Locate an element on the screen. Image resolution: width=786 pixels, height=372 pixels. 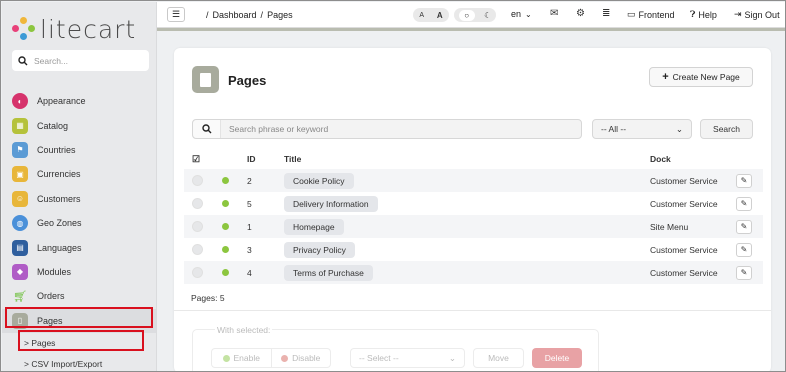
logo: litecart is located at coordinates (74, 29).